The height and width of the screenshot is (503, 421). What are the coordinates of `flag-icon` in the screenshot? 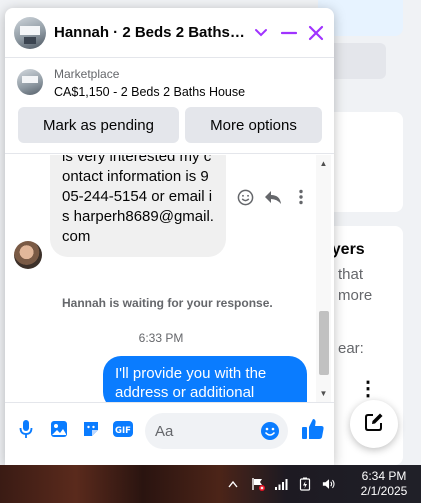 It's located at (258, 484).